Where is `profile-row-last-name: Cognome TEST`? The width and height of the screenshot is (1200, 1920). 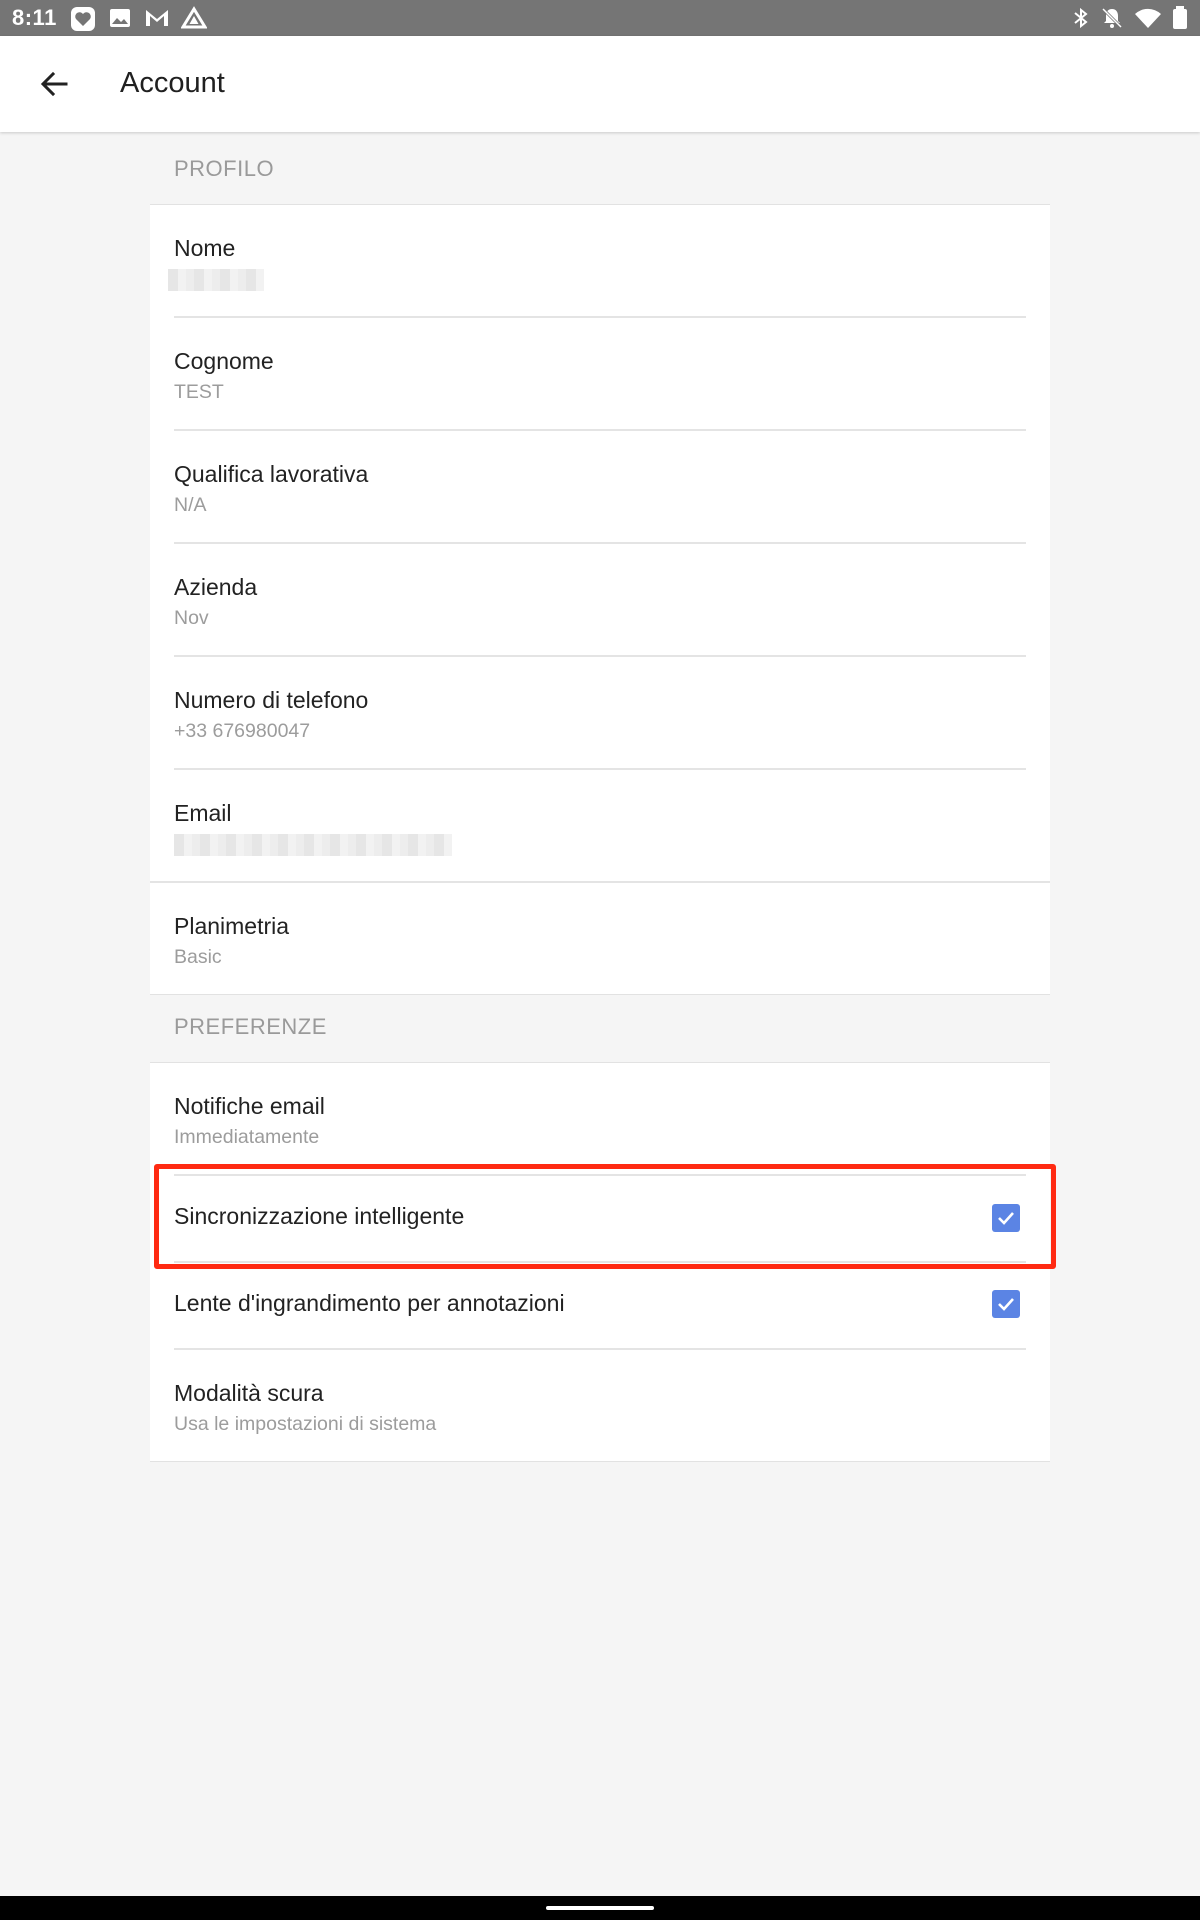 profile-row-last-name: Cognome TEST is located at coordinates (600, 374).